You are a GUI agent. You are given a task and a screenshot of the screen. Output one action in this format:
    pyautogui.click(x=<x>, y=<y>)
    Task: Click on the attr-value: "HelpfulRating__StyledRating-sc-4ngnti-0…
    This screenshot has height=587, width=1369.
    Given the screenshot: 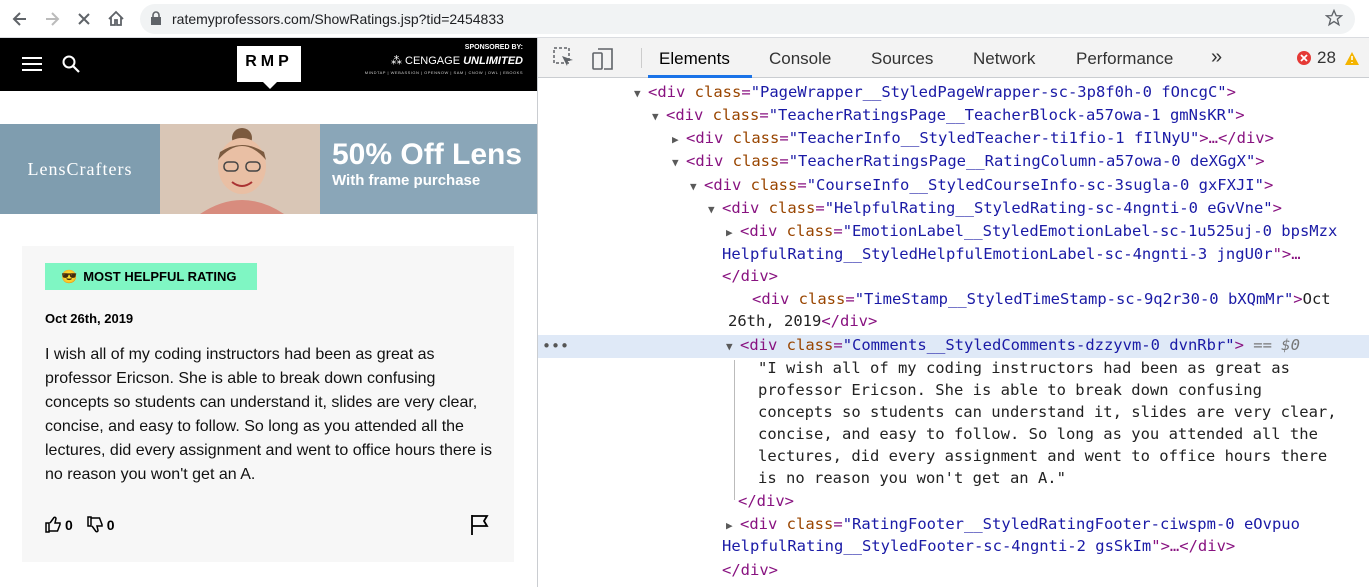 What is the action you would take?
    pyautogui.click(x=1048, y=208)
    